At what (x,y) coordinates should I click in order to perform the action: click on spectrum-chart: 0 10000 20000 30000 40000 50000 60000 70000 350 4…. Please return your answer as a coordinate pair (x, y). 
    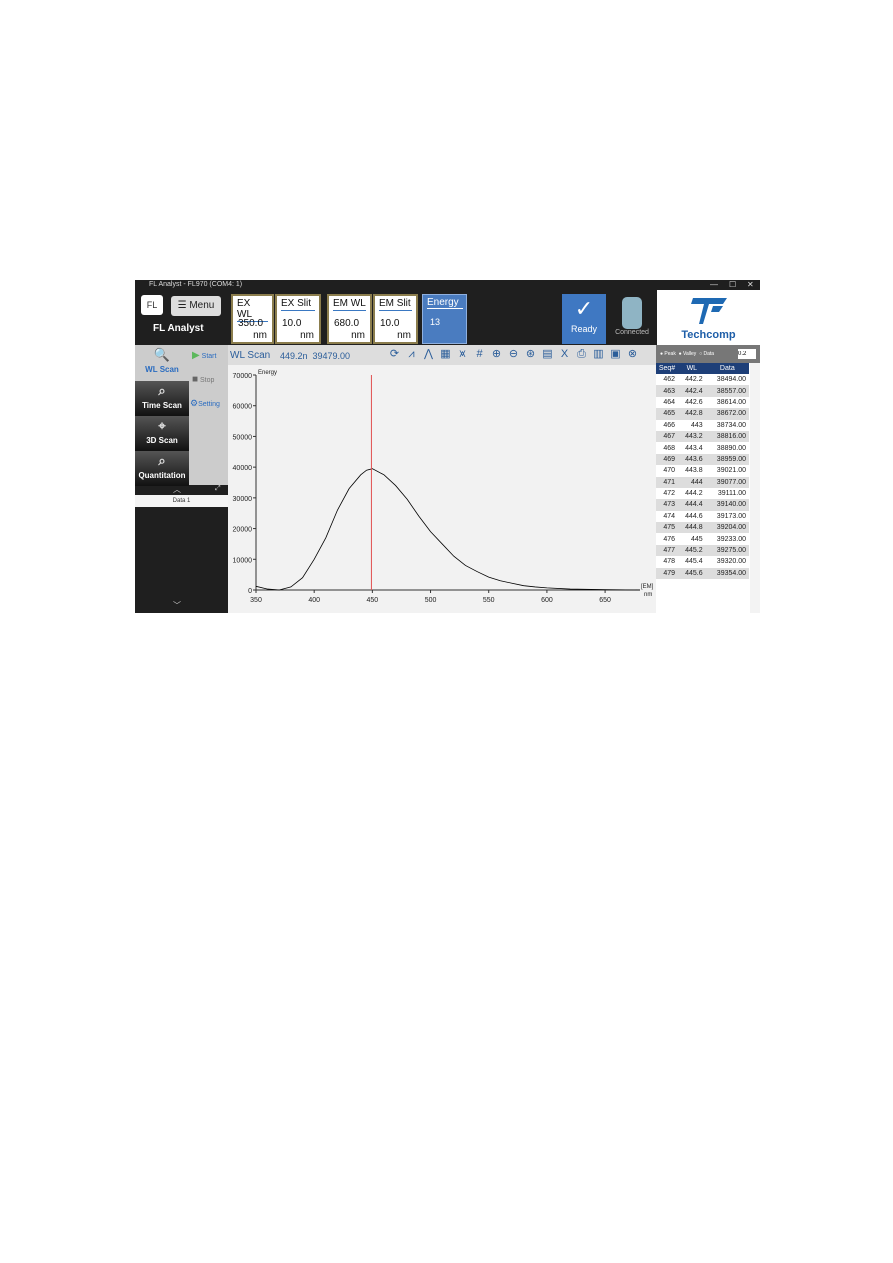
    Looking at the image, I should click on (442, 489).